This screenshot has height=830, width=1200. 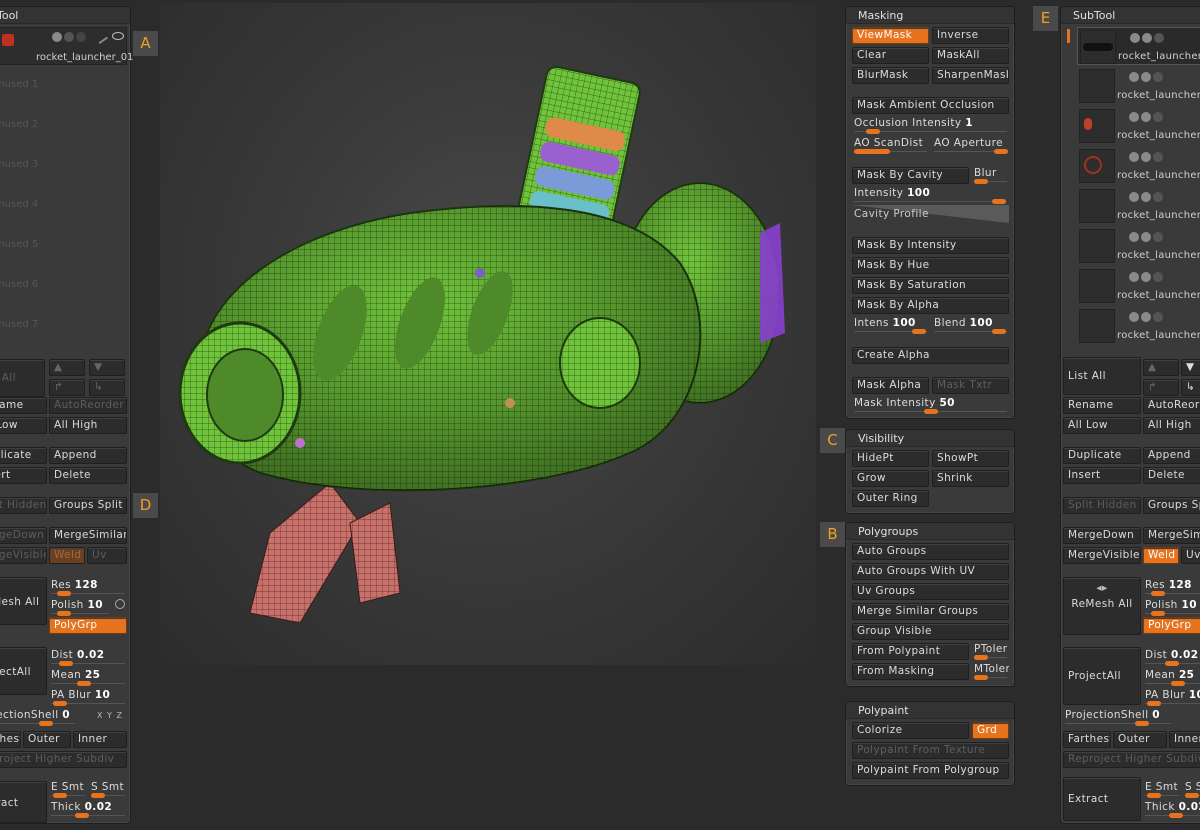 What do you see at coordinates (88, 625) in the screenshot?
I see `polygrp-button: PolyGrp` at bounding box center [88, 625].